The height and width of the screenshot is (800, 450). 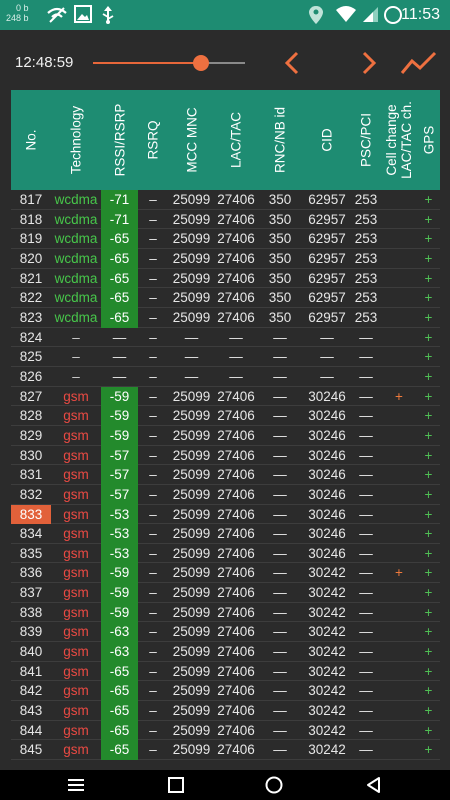 What do you see at coordinates (225, 514) in the screenshot?
I see `table-row: 833 gsm -53–25099 27406 — 30246 — +` at bounding box center [225, 514].